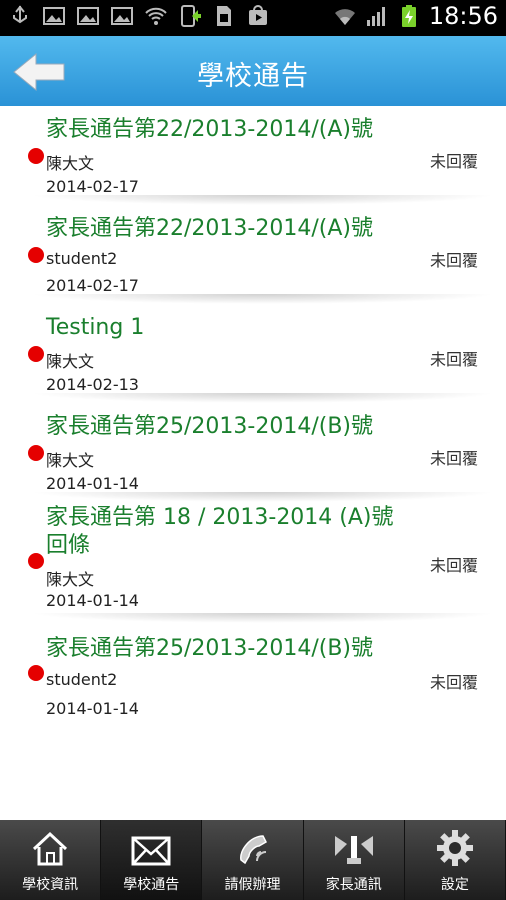 This screenshot has width=506, height=900. I want to click on status-bar: 18:56, so click(253, 18).